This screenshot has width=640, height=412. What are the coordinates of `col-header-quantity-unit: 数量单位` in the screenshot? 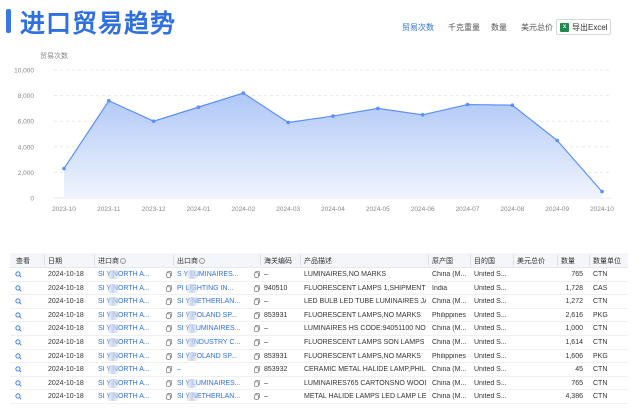 It's located at (607, 261).